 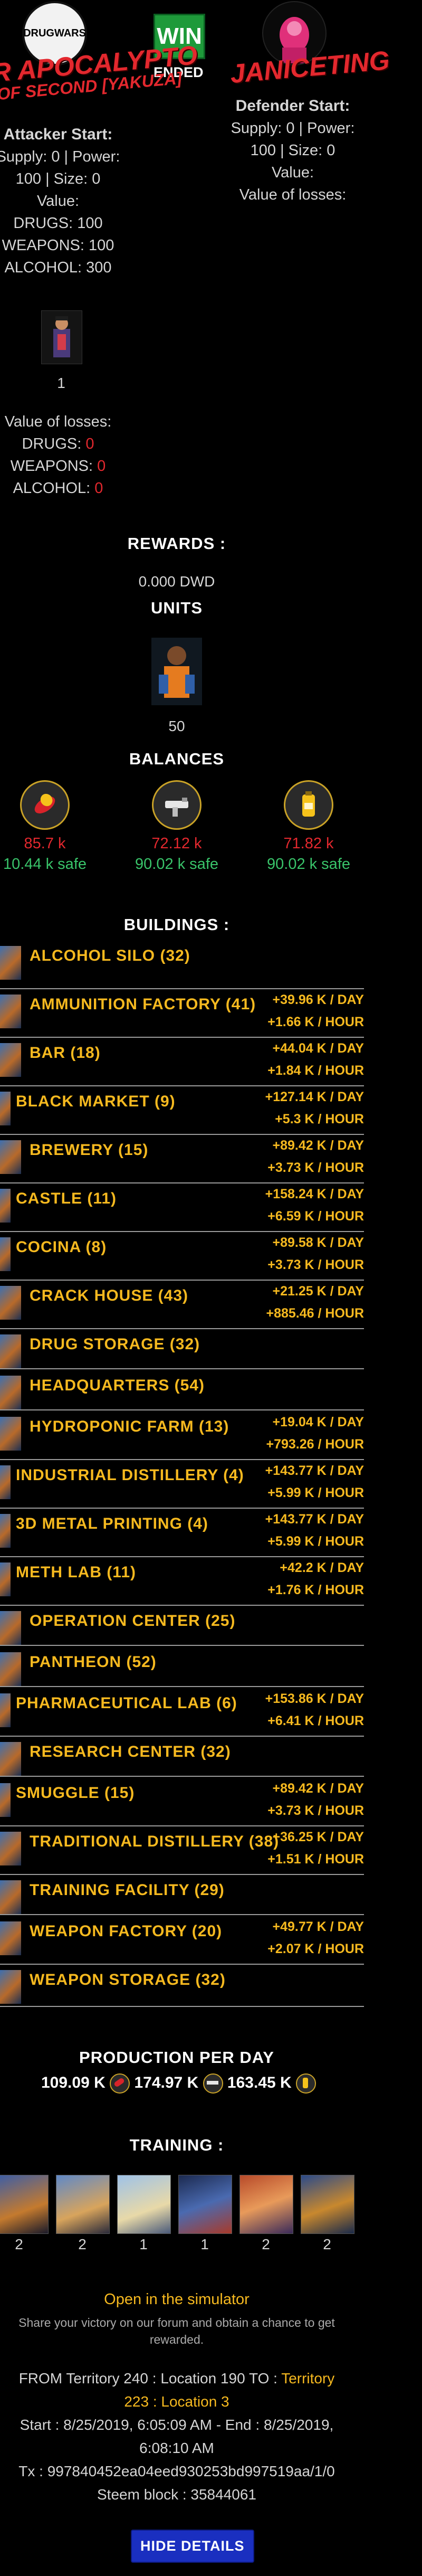 What do you see at coordinates (176, 924) in the screenshot?
I see `buildings-title: BUILDINGS :` at bounding box center [176, 924].